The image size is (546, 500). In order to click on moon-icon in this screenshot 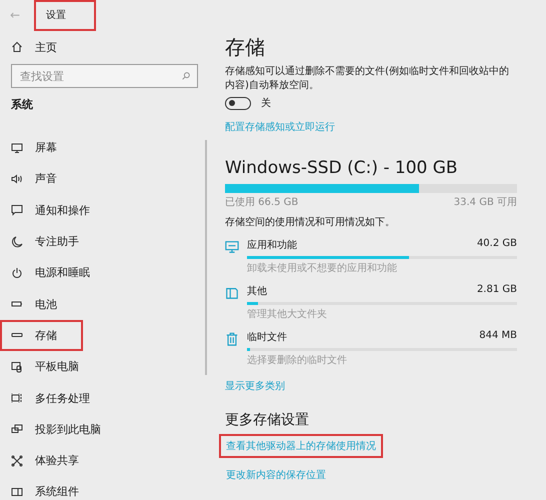, I will do `click(17, 242)`.